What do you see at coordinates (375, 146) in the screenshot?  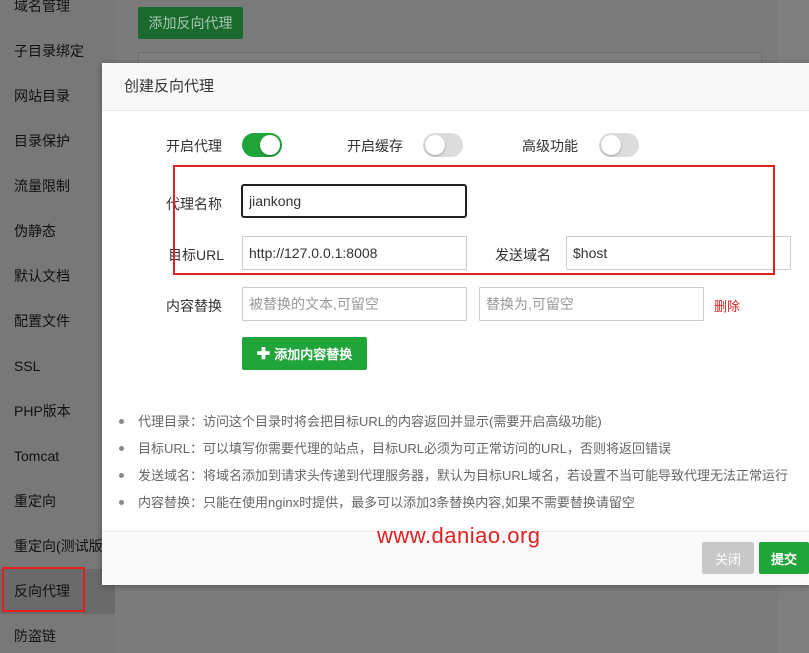 I see `enable-cache-label: 开启缓存` at bounding box center [375, 146].